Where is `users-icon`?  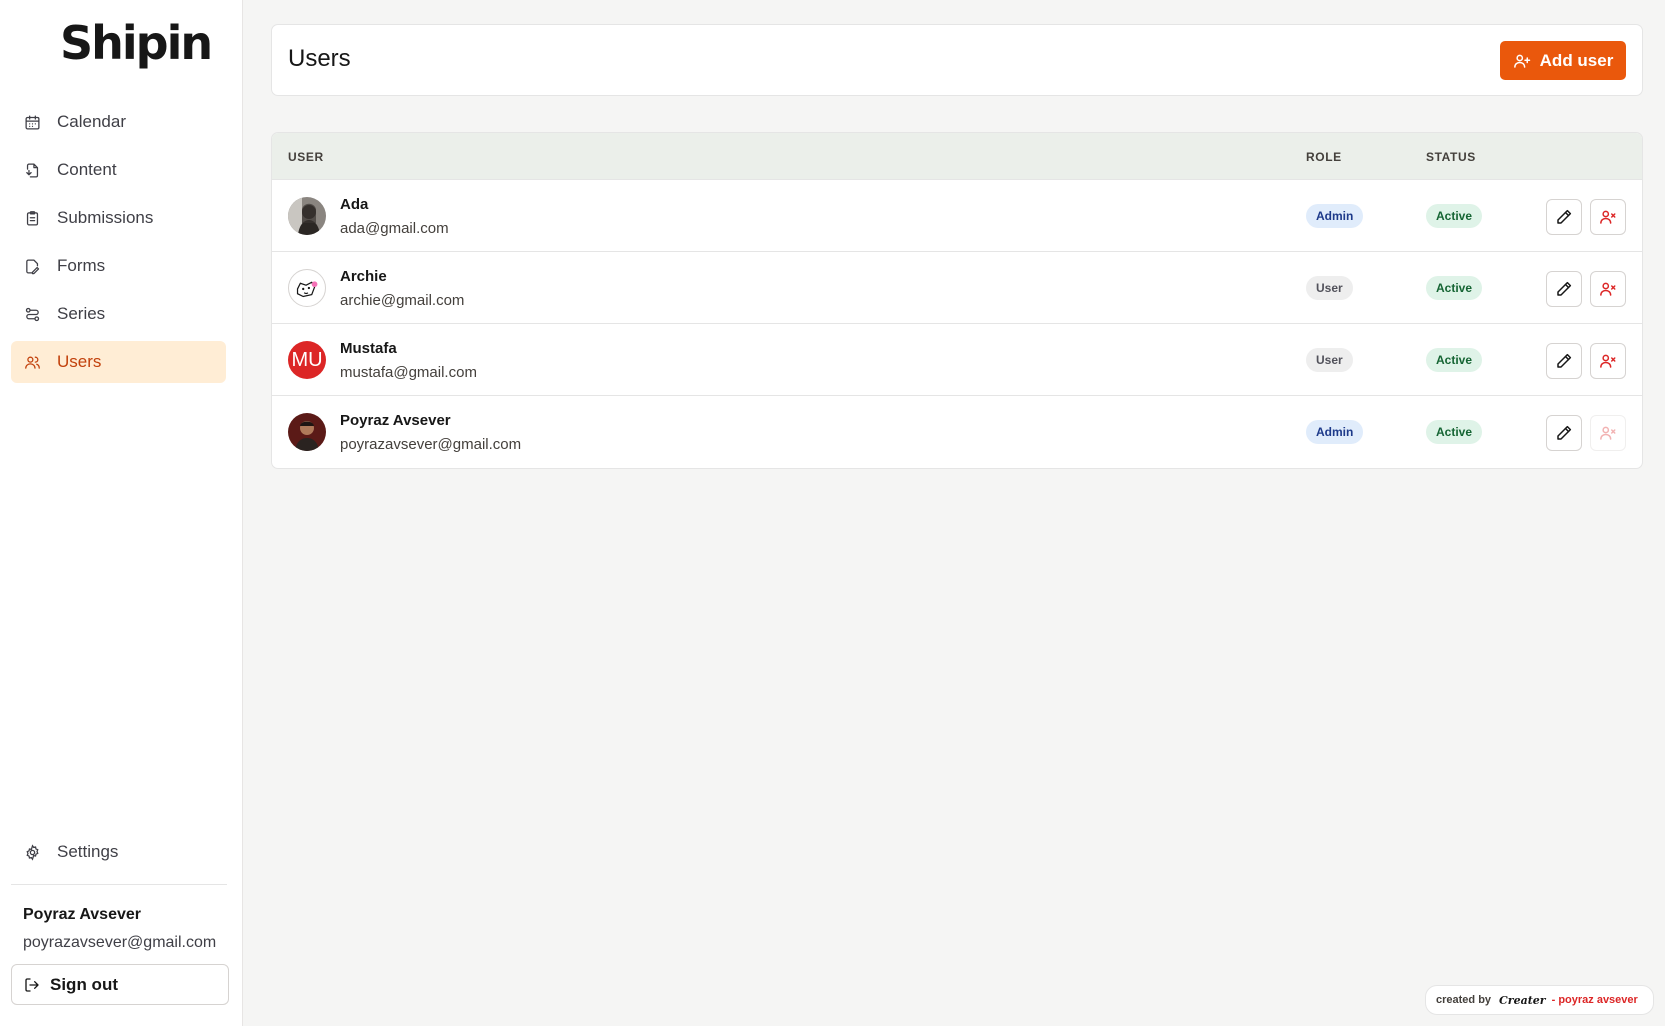 users-icon is located at coordinates (32, 362).